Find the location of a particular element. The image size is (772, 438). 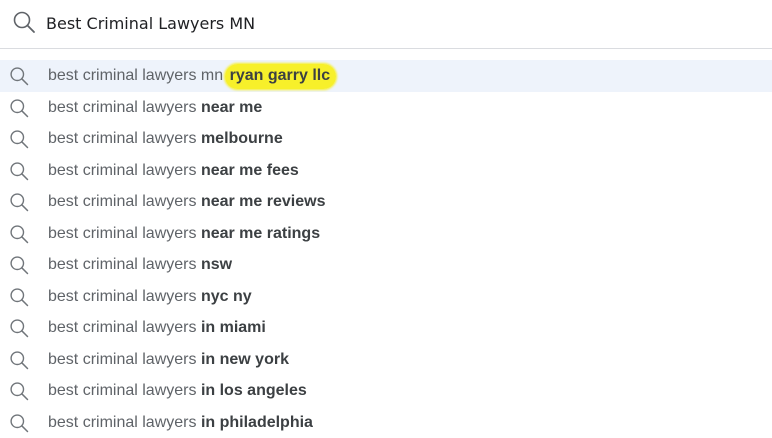

suggestion-text: best criminal lawyers mn ryan garry llc is located at coordinates (192, 76).